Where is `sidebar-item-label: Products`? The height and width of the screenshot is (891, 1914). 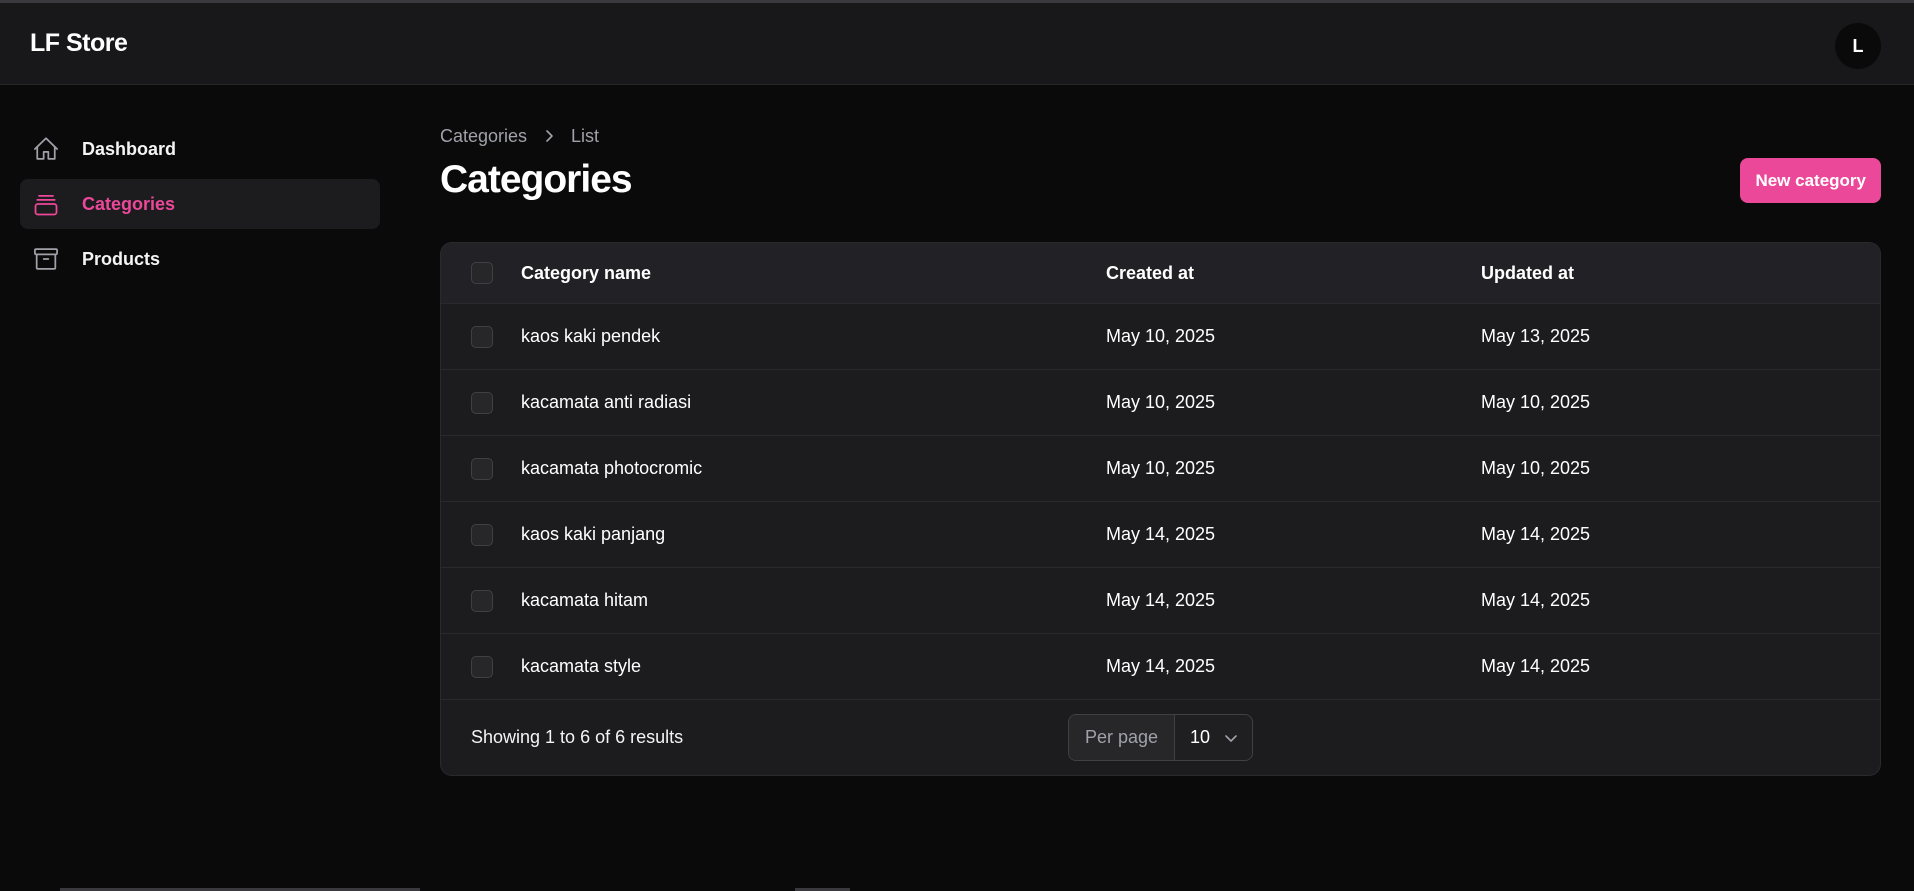
sidebar-item-label: Products is located at coordinates (121, 258).